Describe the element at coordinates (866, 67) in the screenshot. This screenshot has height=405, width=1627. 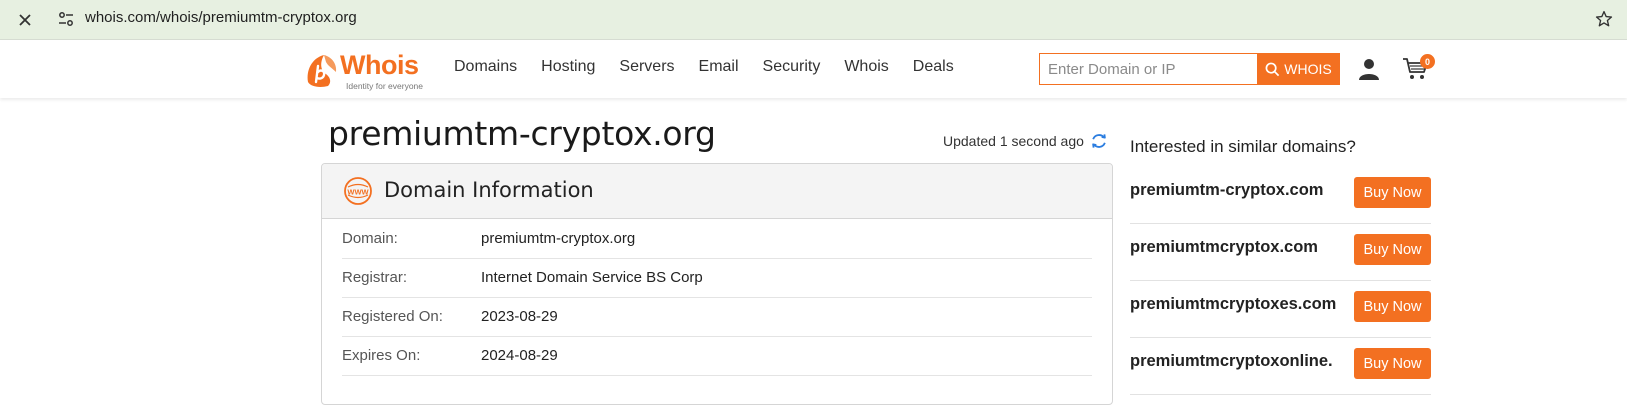
I see `nav-whois: Whois` at that location.